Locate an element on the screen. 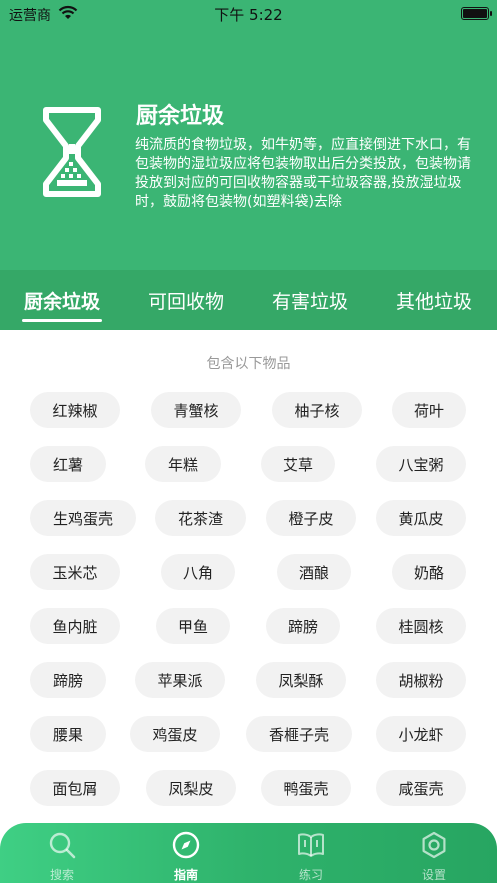 The height and width of the screenshot is (883, 497). category-tabs: 厨余垃圾 可回收物 有害垃圾 其他垃圾 is located at coordinates (248, 300).